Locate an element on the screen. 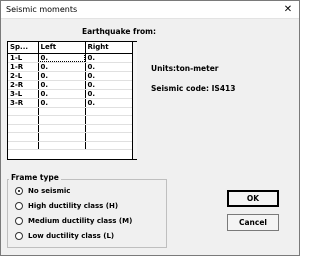 The height and width of the screenshot is (256, 320). units-label: Units:ton-meter is located at coordinates (185, 68).